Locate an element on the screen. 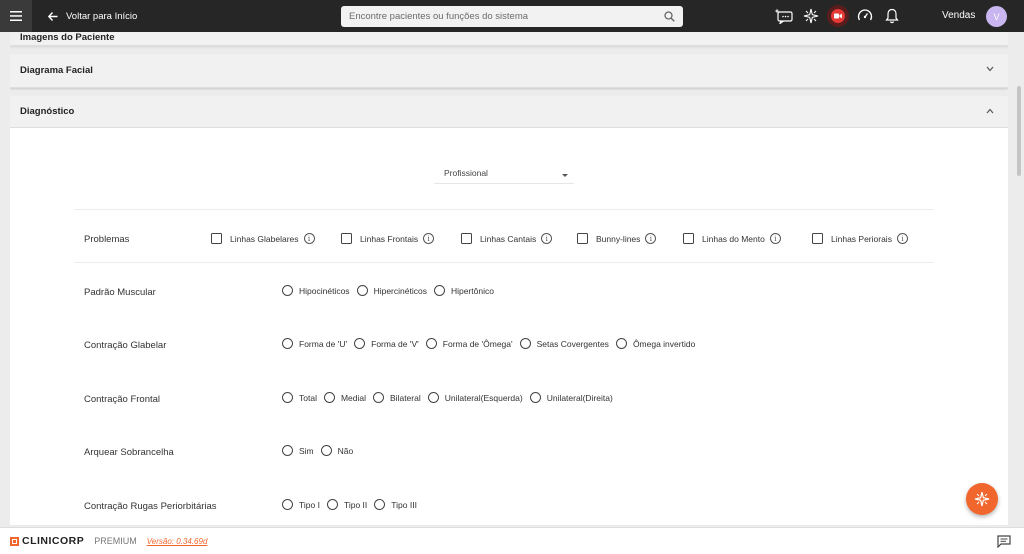 This screenshot has height=554, width=1024. speedometer-icon is located at coordinates (865, 15).